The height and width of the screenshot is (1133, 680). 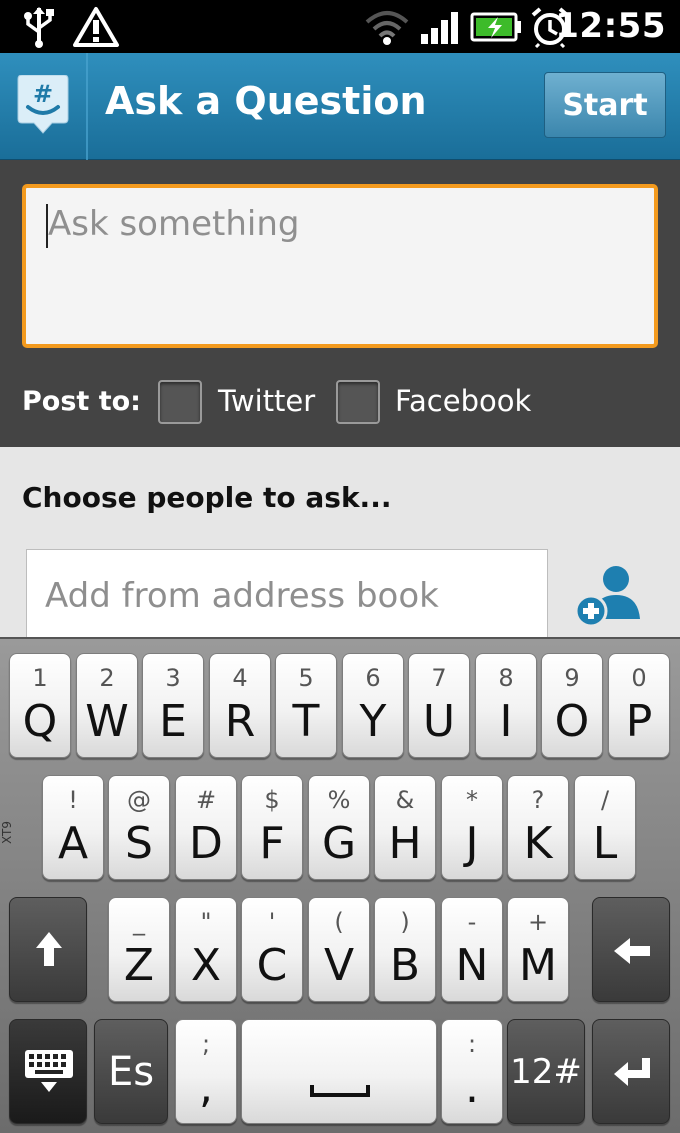 What do you see at coordinates (605, 105) in the screenshot?
I see `start-button: Start` at bounding box center [605, 105].